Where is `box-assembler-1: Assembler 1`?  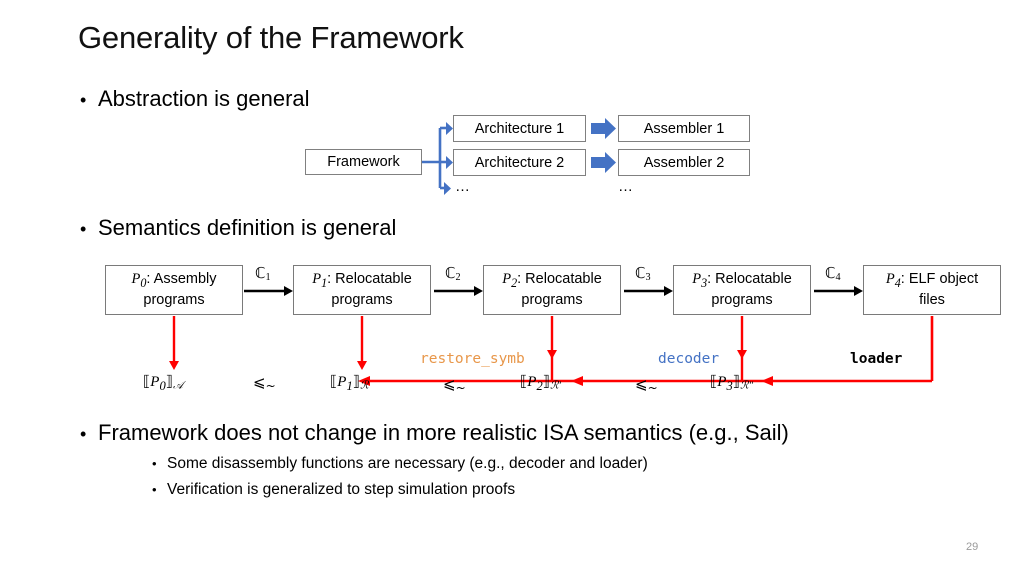
box-assembler-1: Assembler 1 is located at coordinates (684, 128).